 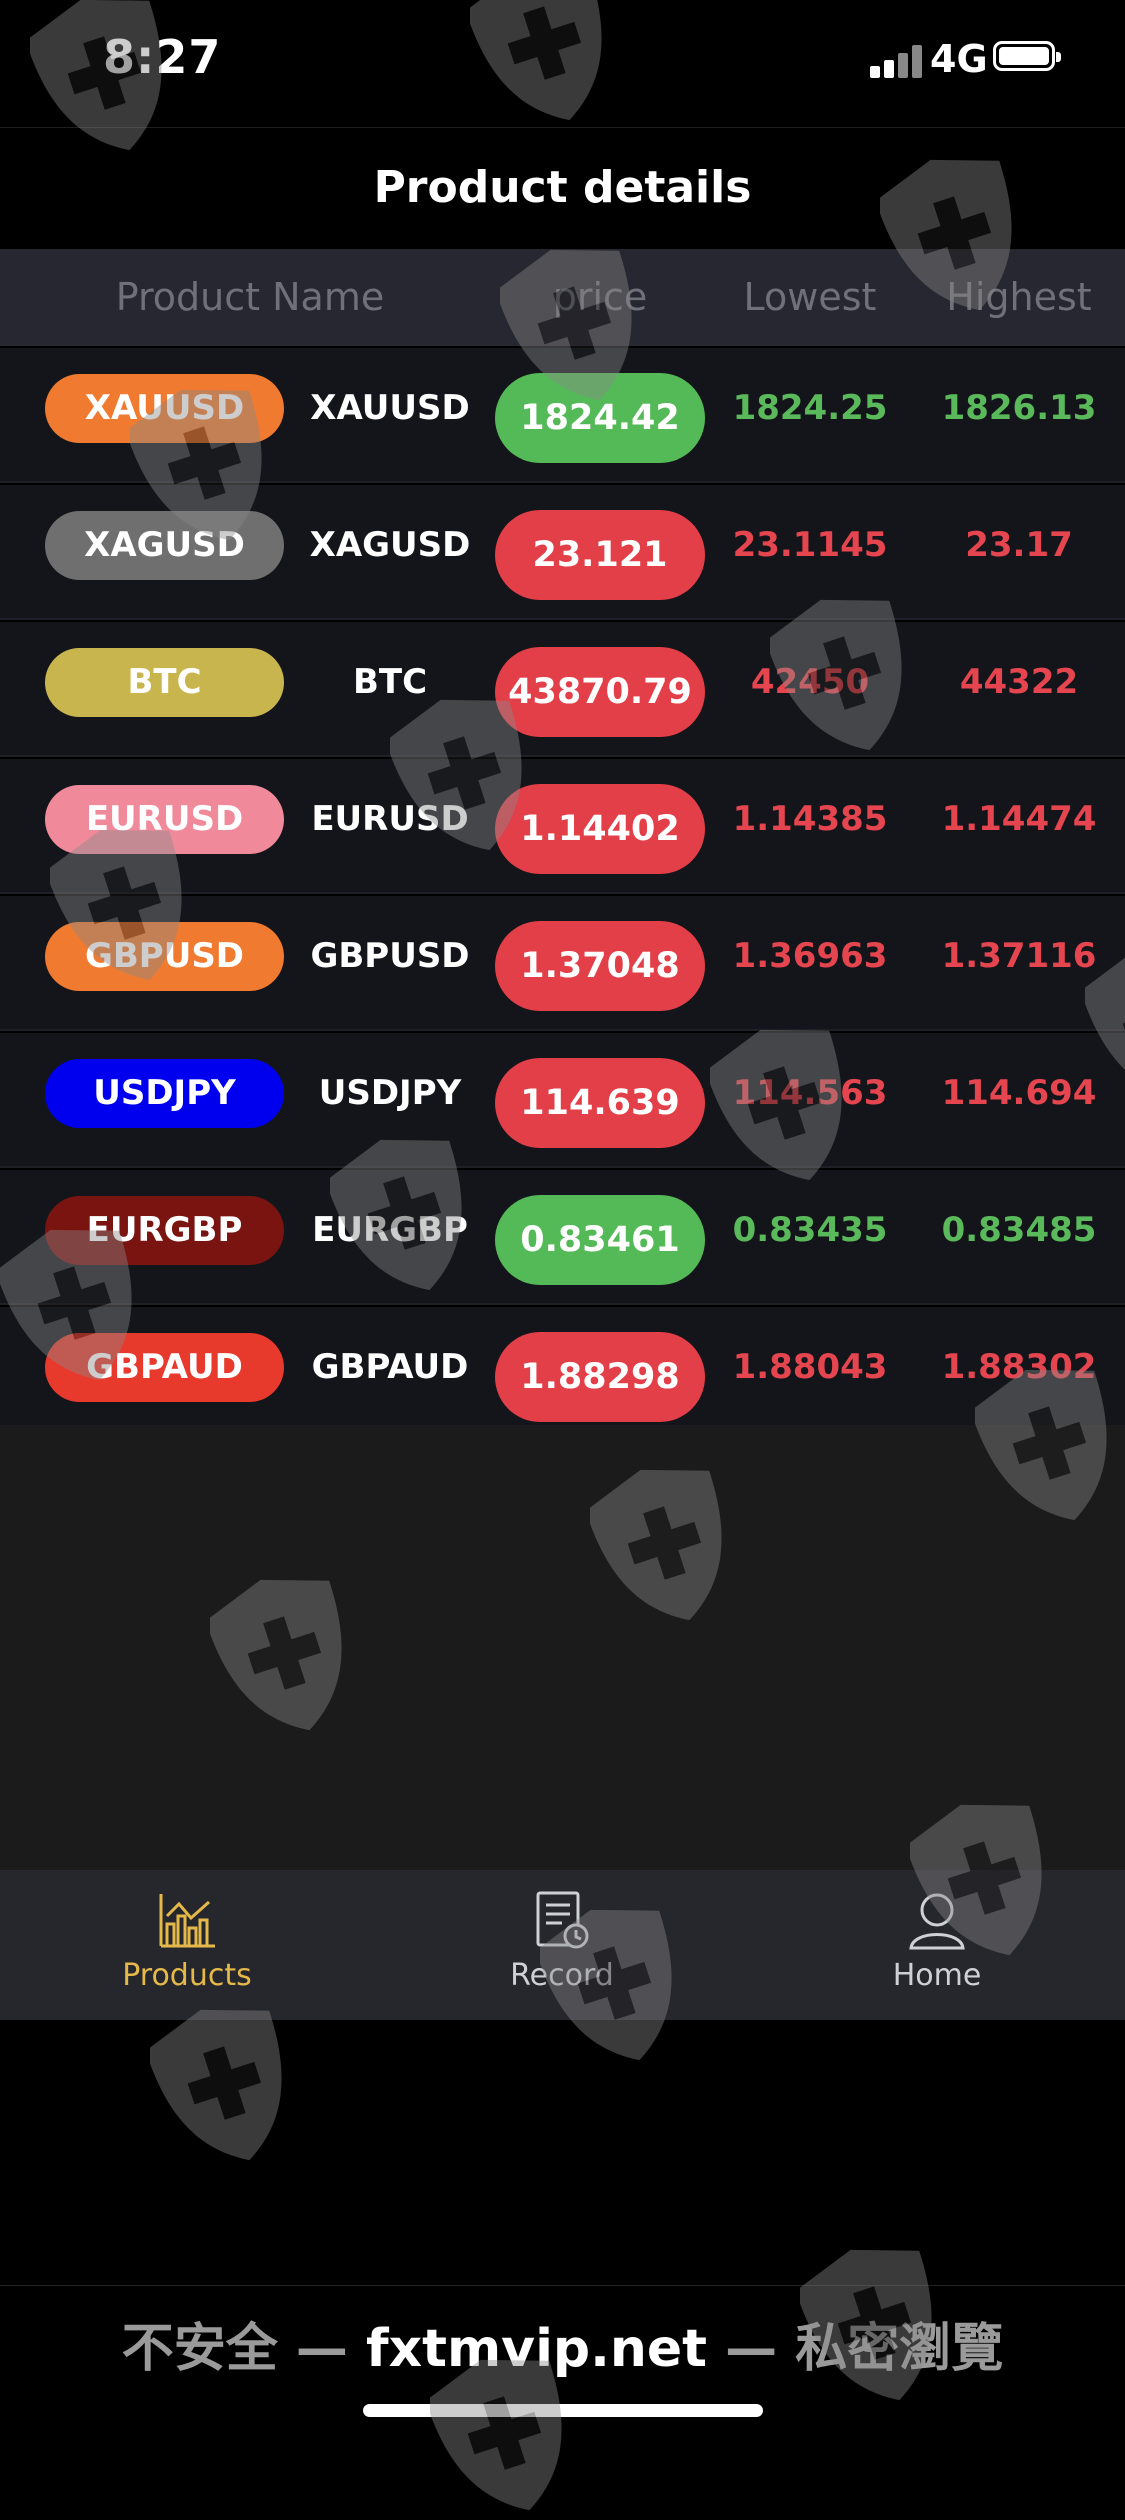 I want to click on price-pill: 0.83461, so click(x=600, y=1240).